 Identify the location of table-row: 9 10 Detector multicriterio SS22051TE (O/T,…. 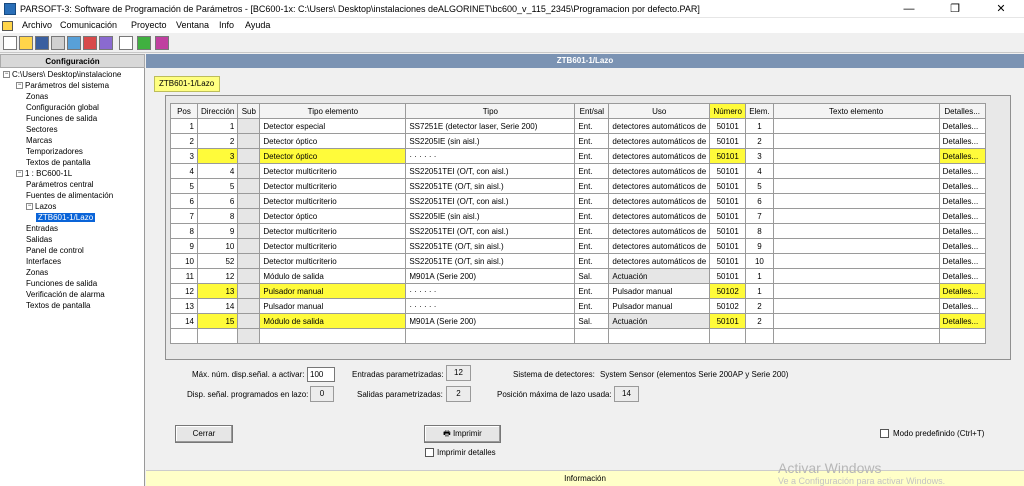
(578, 246).